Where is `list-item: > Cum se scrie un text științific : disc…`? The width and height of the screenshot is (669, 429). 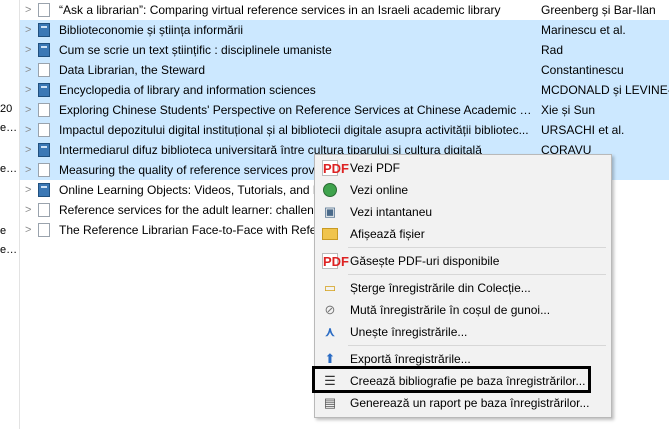 list-item: > Cum se scrie un text științific : disc… is located at coordinates (344, 50).